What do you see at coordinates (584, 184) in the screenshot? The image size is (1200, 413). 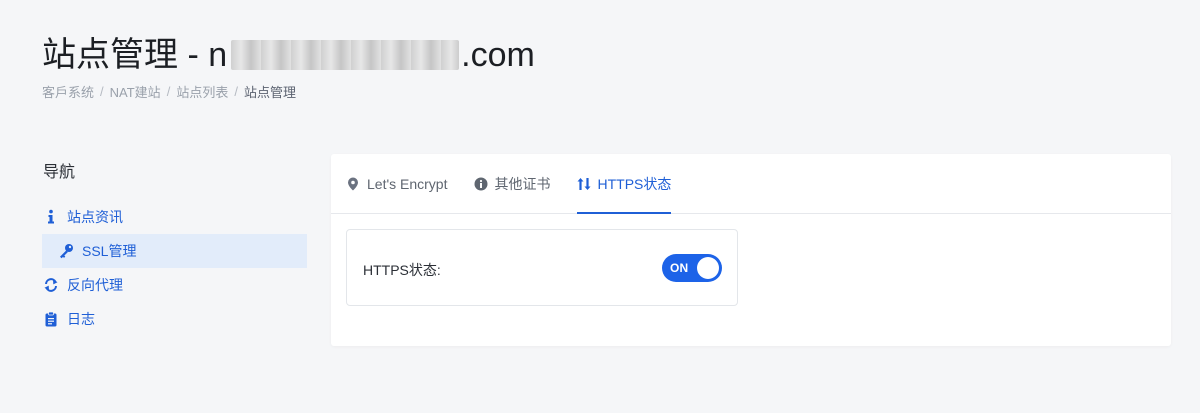 I see `sort-arrows-icon` at bounding box center [584, 184].